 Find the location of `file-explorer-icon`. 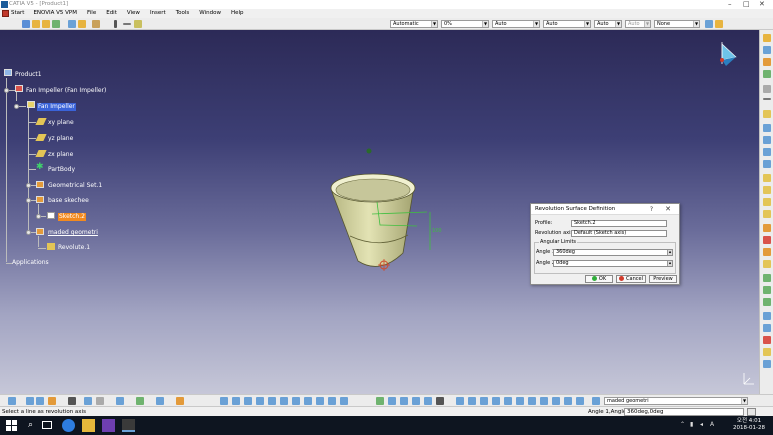

file-explorer-icon is located at coordinates (88, 425).